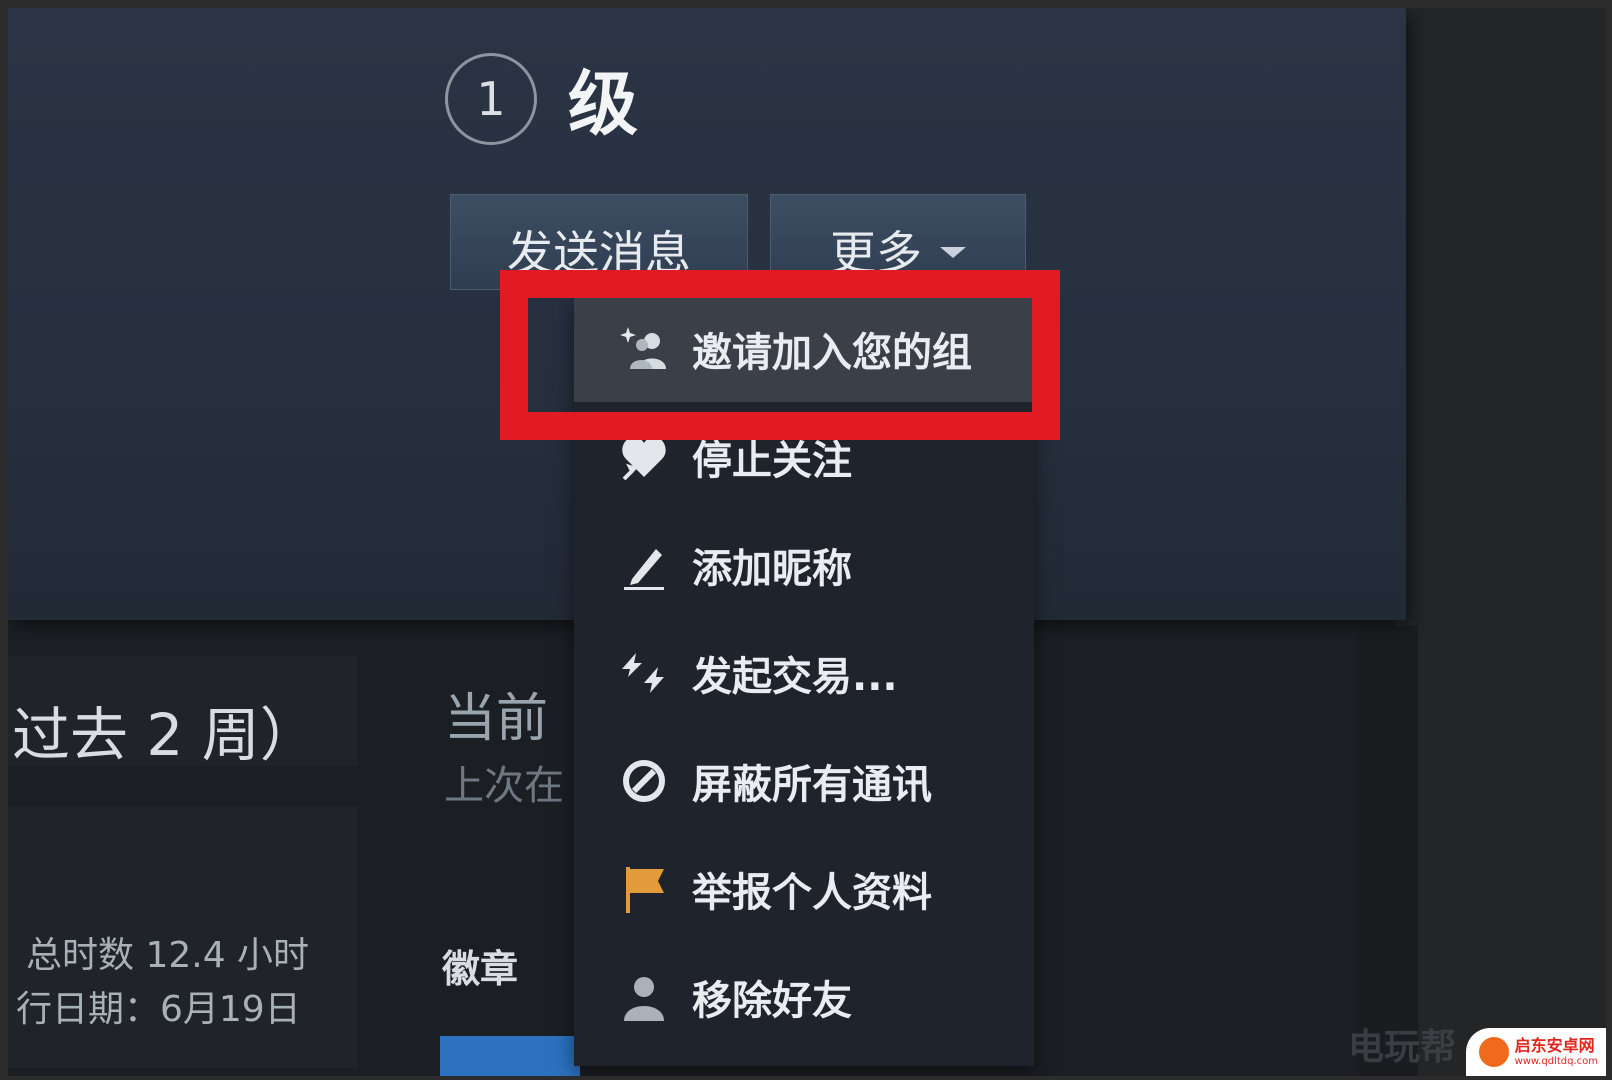 This screenshot has width=1612, height=1080. What do you see at coordinates (599, 253) in the screenshot?
I see `send-message-label: 发送消息` at bounding box center [599, 253].